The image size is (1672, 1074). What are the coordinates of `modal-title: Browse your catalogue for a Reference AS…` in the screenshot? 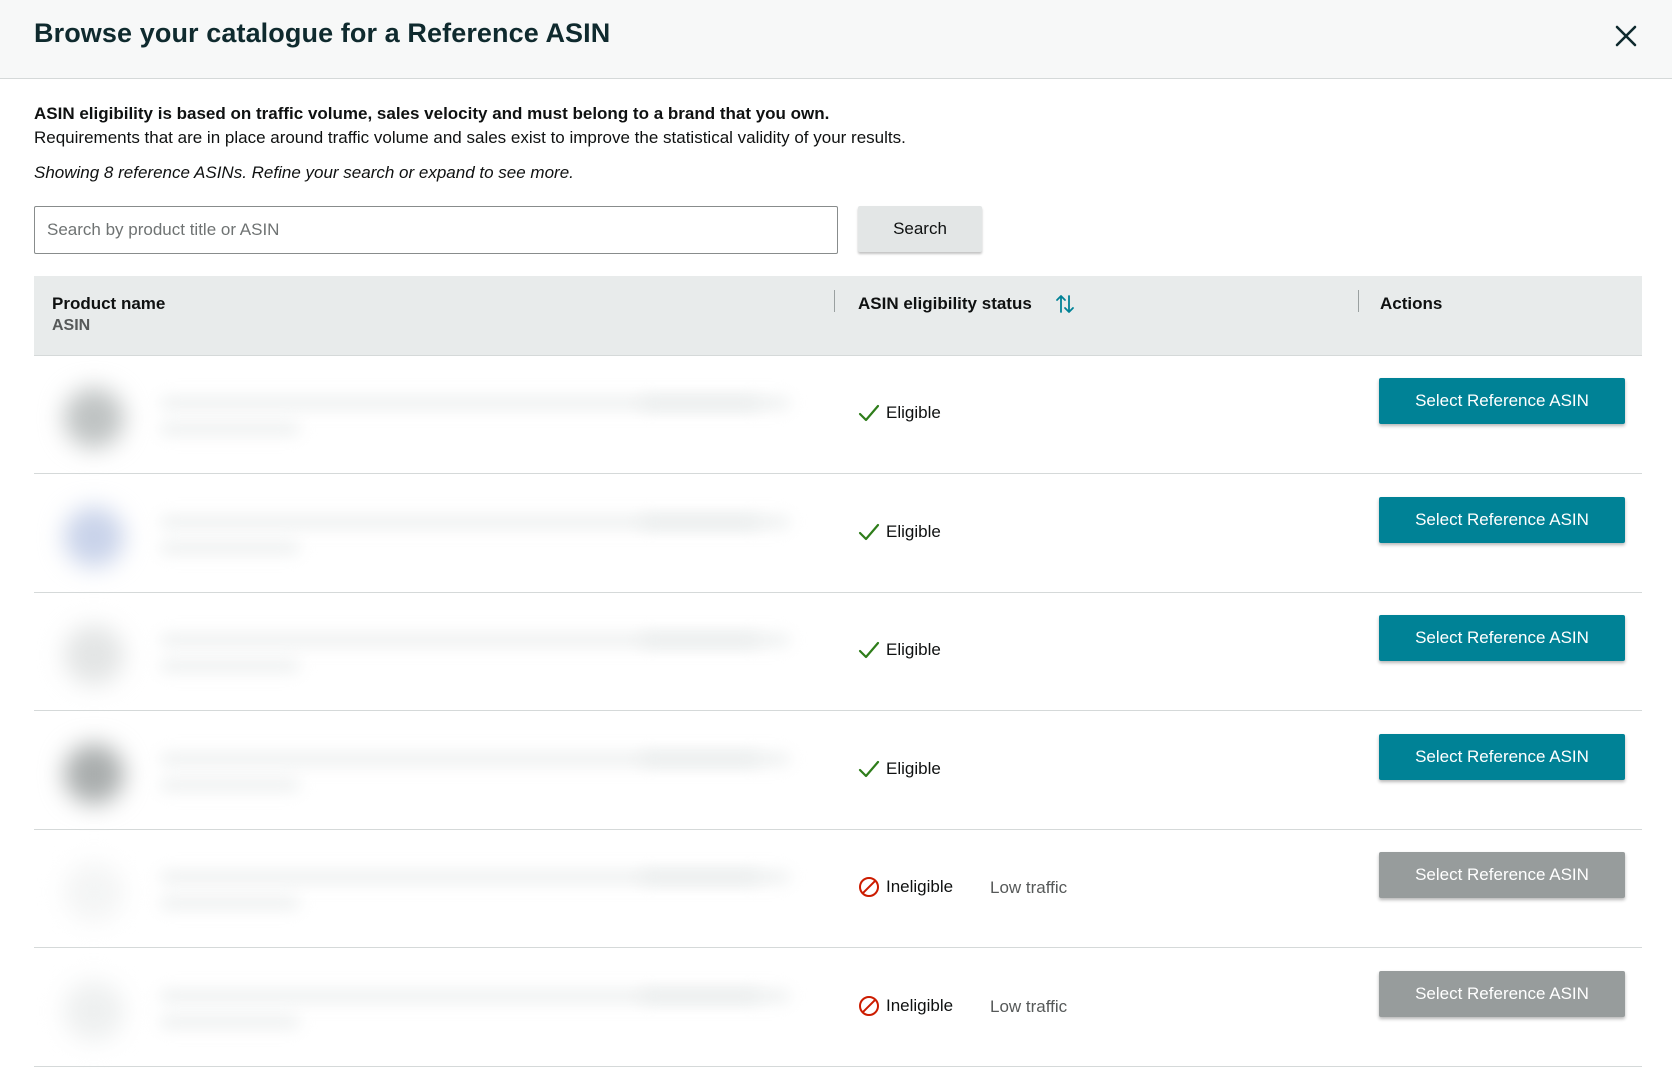 It's located at (322, 33).